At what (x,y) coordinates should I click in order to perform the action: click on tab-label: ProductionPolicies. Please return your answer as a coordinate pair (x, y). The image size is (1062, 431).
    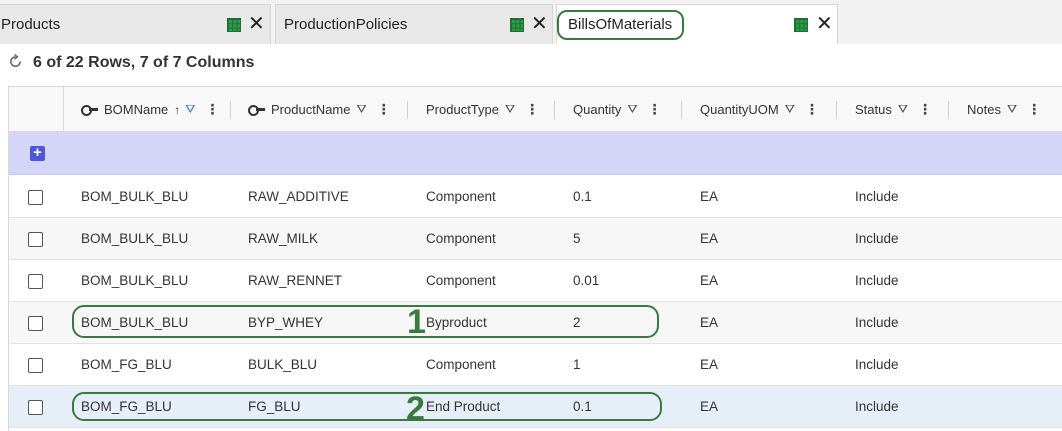
    Looking at the image, I should click on (346, 24).